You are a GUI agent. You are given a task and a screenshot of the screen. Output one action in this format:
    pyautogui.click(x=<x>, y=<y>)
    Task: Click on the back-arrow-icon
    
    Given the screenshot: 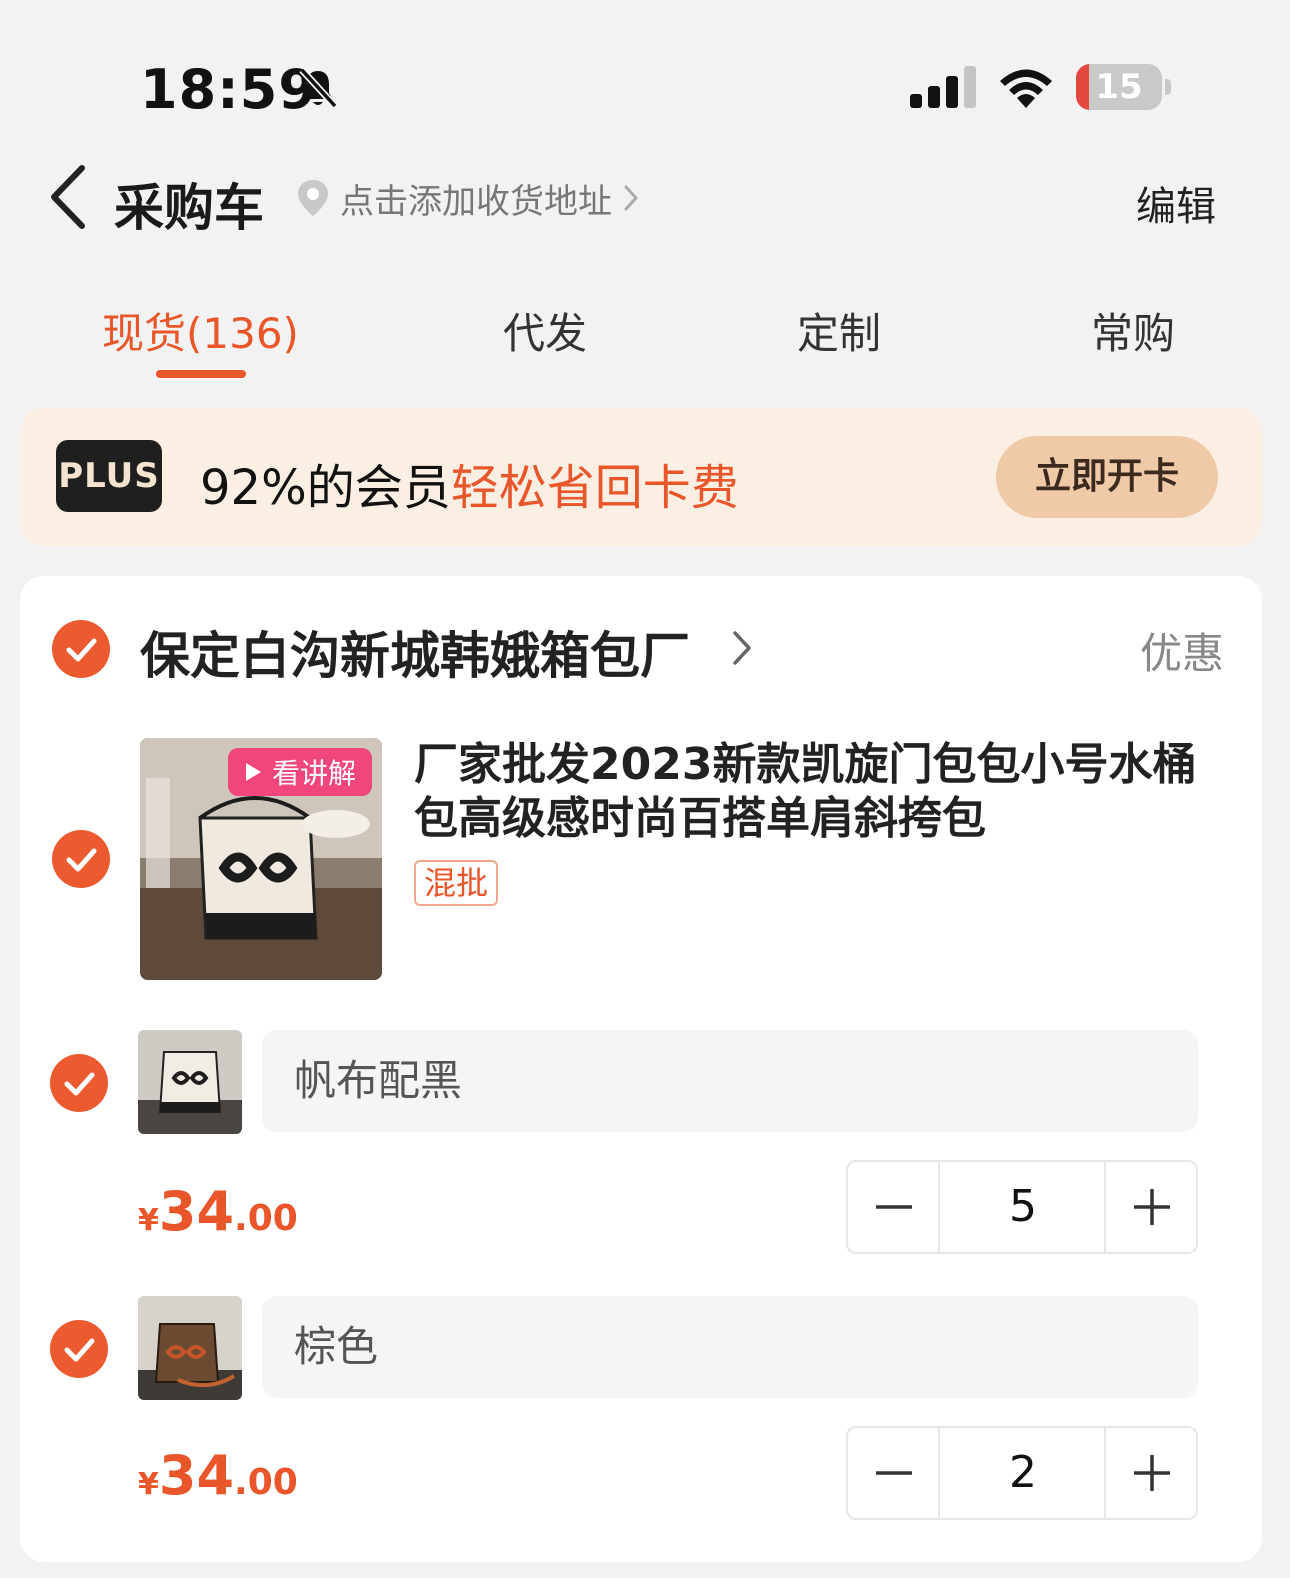 What is the action you would take?
    pyautogui.click(x=69, y=197)
    